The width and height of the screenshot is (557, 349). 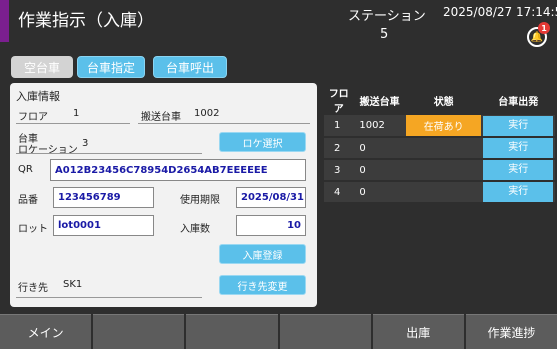 I want to click on table-row: 4 0 実行, so click(x=439, y=192).